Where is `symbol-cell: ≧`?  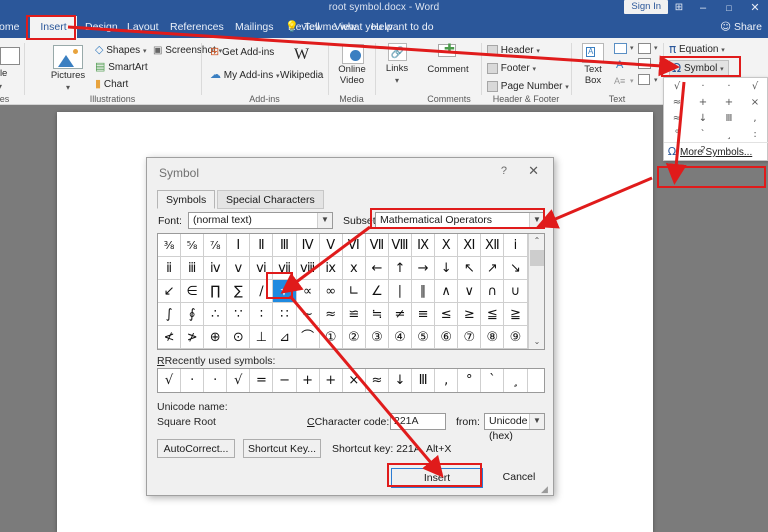 symbol-cell: ≧ is located at coordinates (516, 314).